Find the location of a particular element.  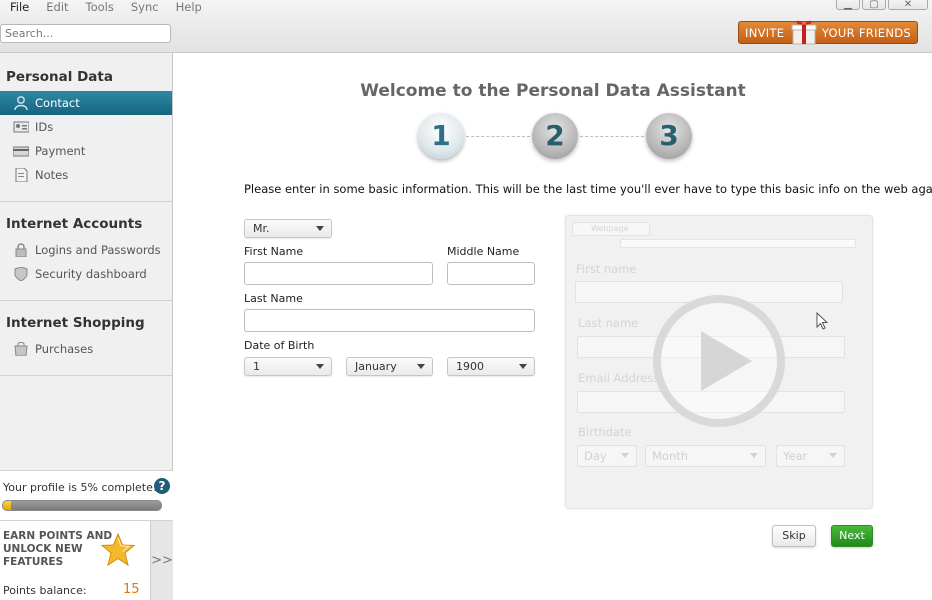

play-icon is located at coordinates (719, 361).